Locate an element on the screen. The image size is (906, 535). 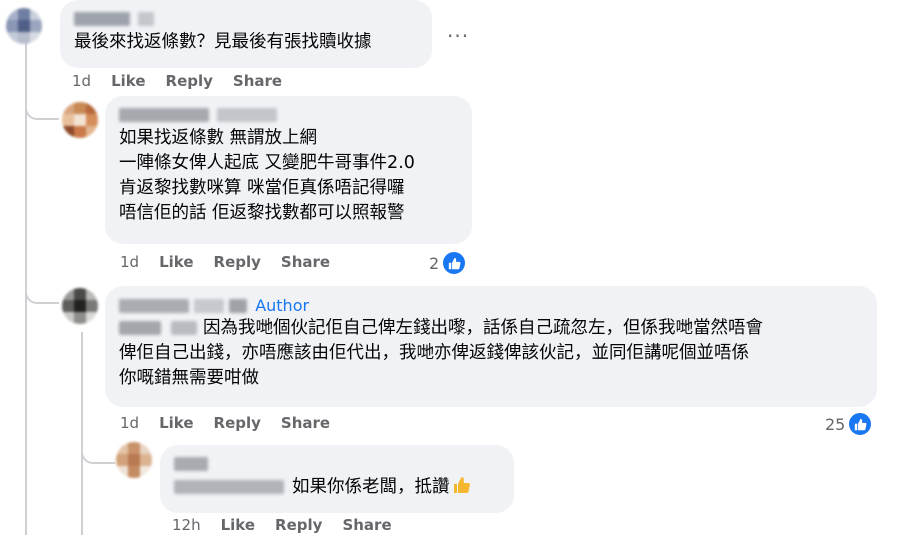
thread-line-sub is located at coordinates (82, 433).